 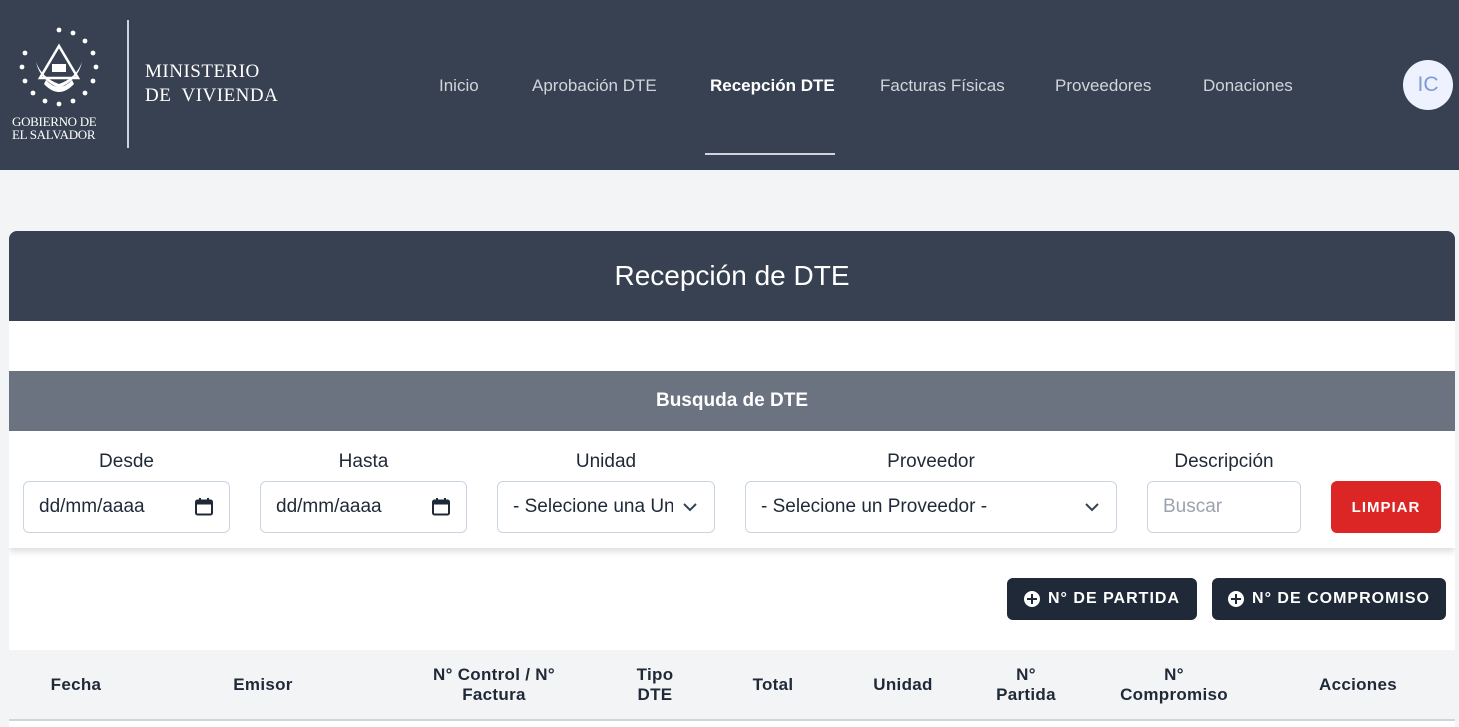 What do you see at coordinates (1224, 507) in the screenshot?
I see `descripcion-search-input: Buscar` at bounding box center [1224, 507].